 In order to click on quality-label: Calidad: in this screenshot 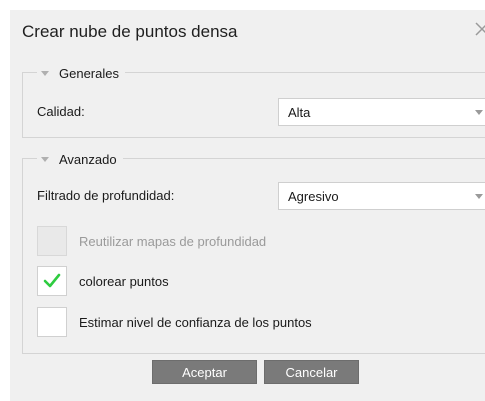, I will do `click(61, 111)`.